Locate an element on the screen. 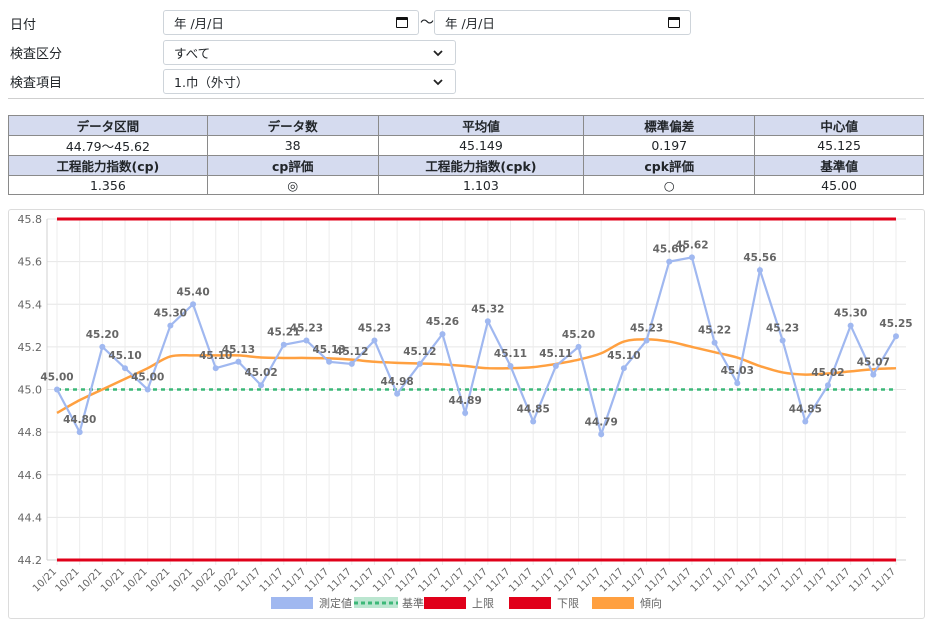 The image size is (935, 624). header-cpk: 工程能力指数(cpk) is located at coordinates (481, 165).